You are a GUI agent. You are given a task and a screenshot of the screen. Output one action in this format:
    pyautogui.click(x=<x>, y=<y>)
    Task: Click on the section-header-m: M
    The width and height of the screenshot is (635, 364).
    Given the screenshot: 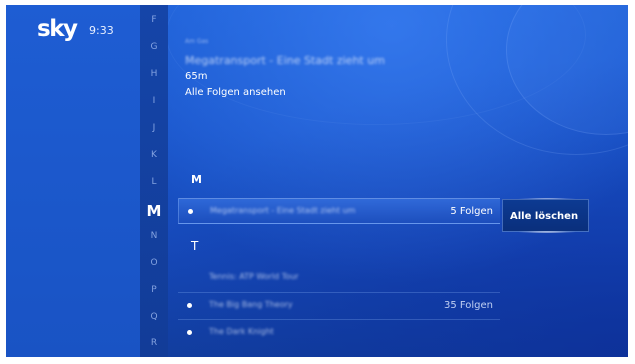 What is the action you would take?
    pyautogui.click(x=196, y=179)
    